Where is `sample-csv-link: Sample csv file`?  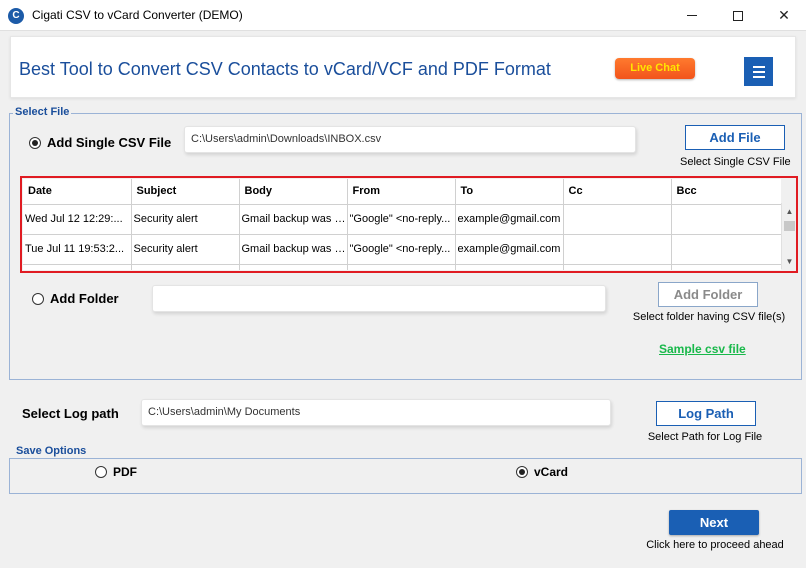 sample-csv-link: Sample csv file is located at coordinates (702, 349).